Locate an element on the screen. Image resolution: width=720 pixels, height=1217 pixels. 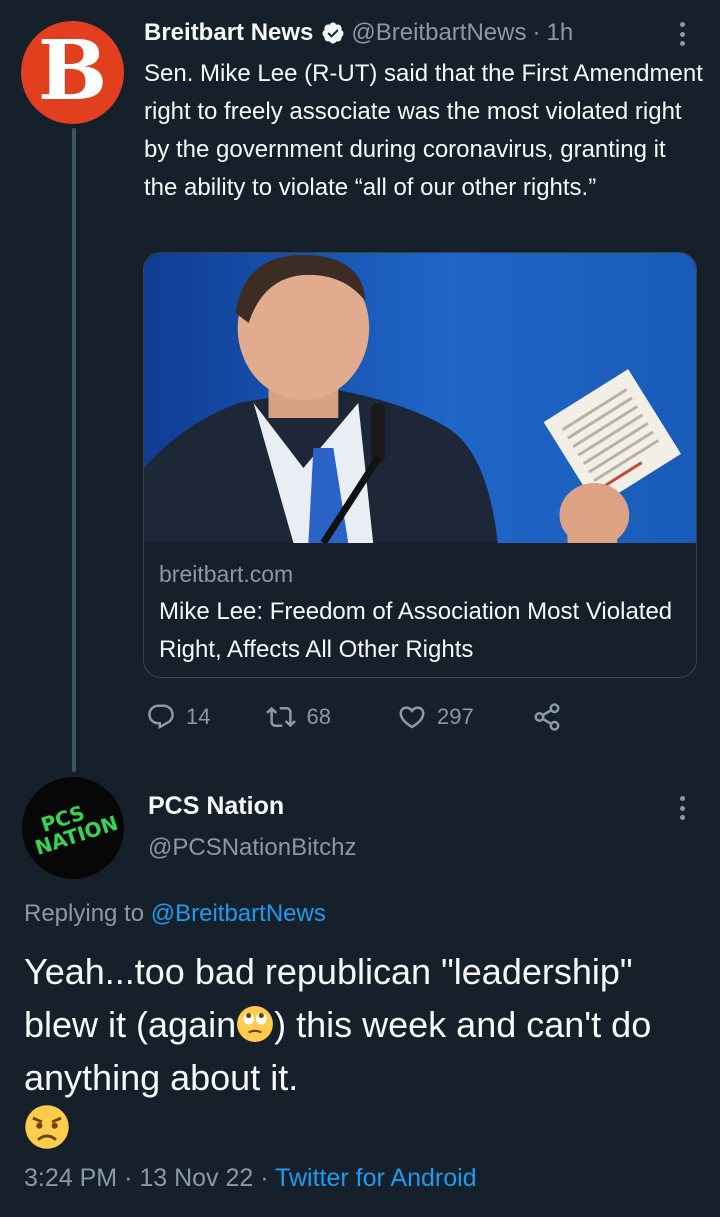
replying-prefix: Replying to is located at coordinates (84, 913).